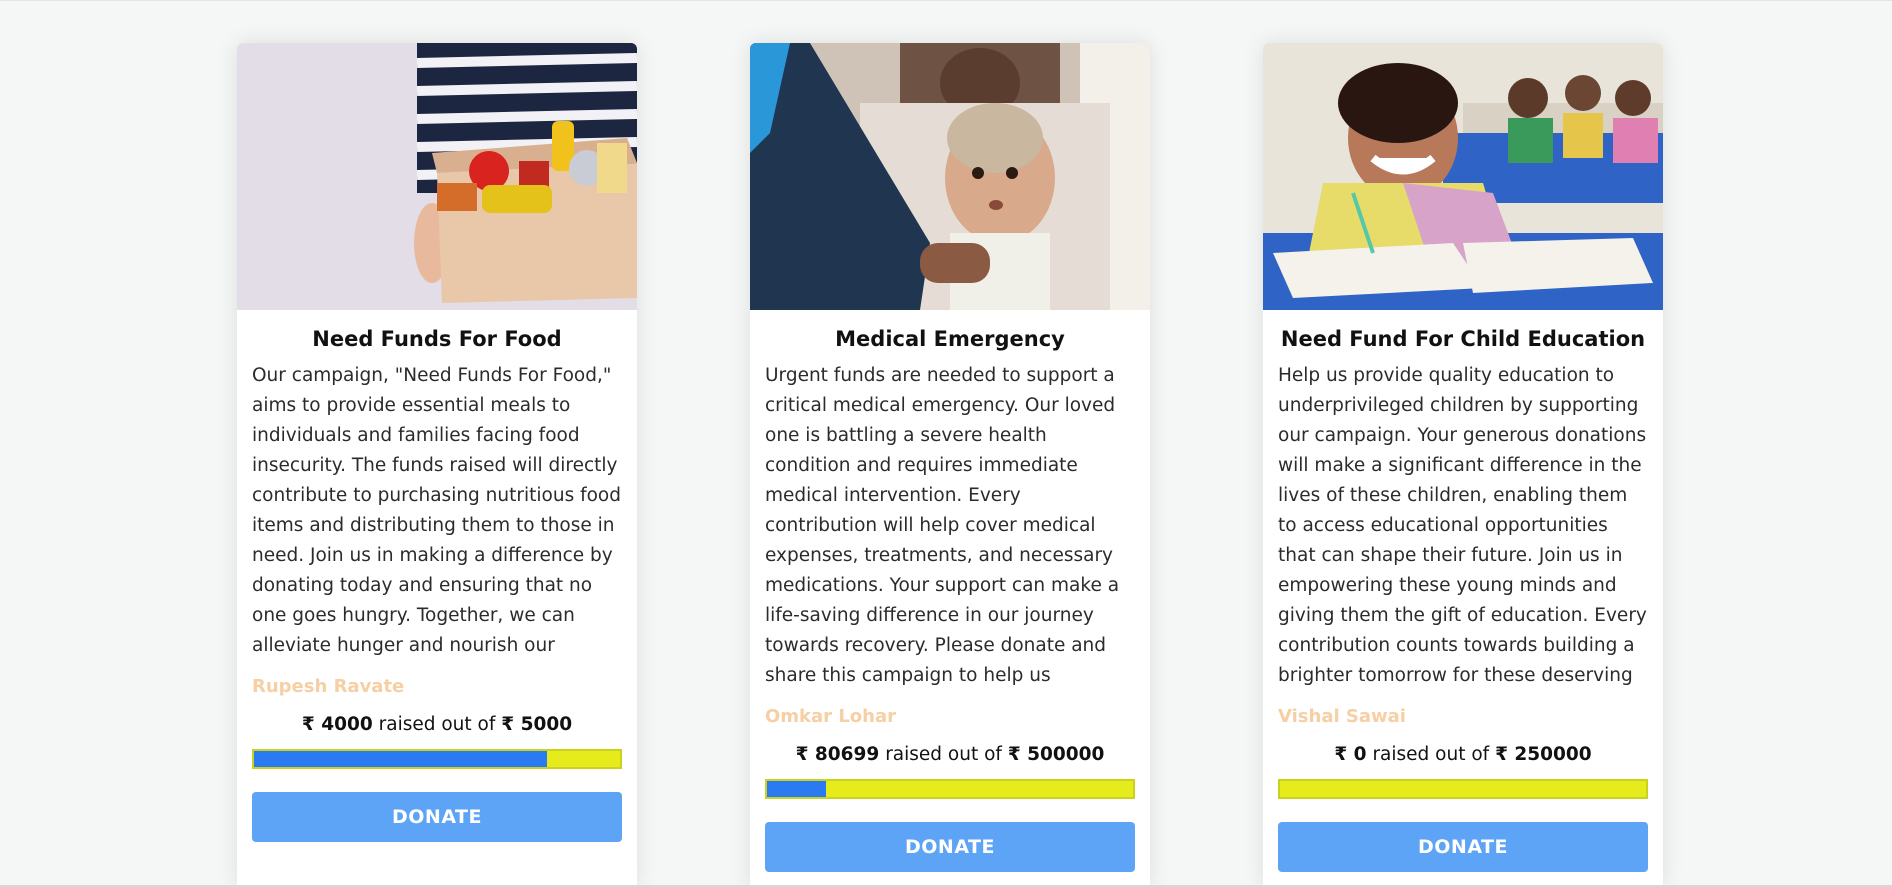 This screenshot has height=887, width=1892. I want to click on campaign-title: Need Fund For Child Education, so click(1463, 339).